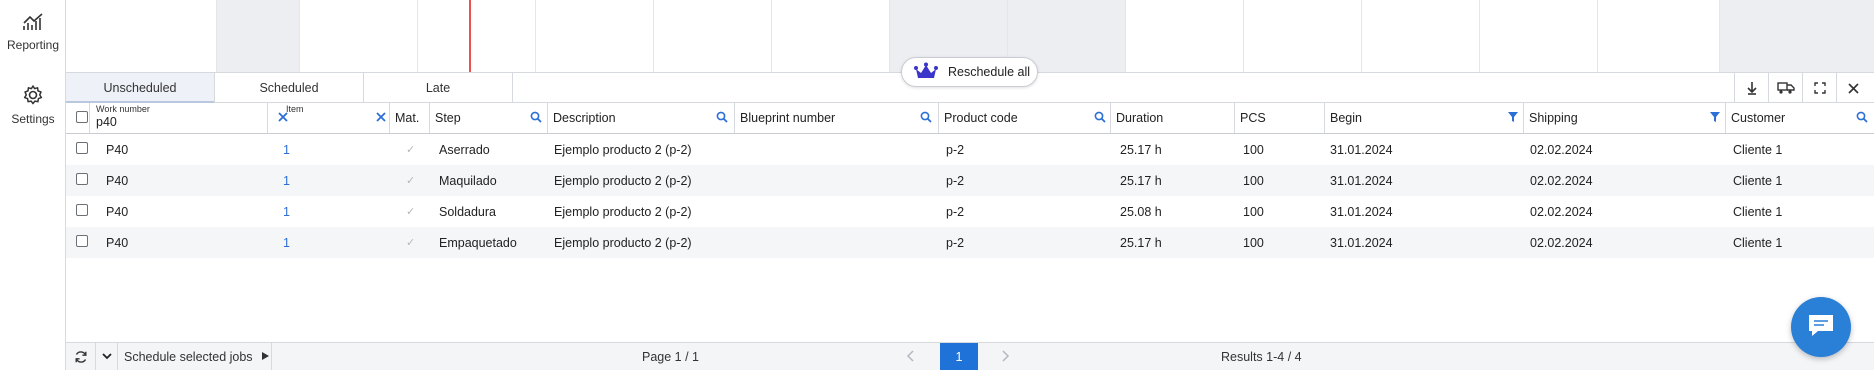  I want to click on chevron-down-icon, so click(107, 356).